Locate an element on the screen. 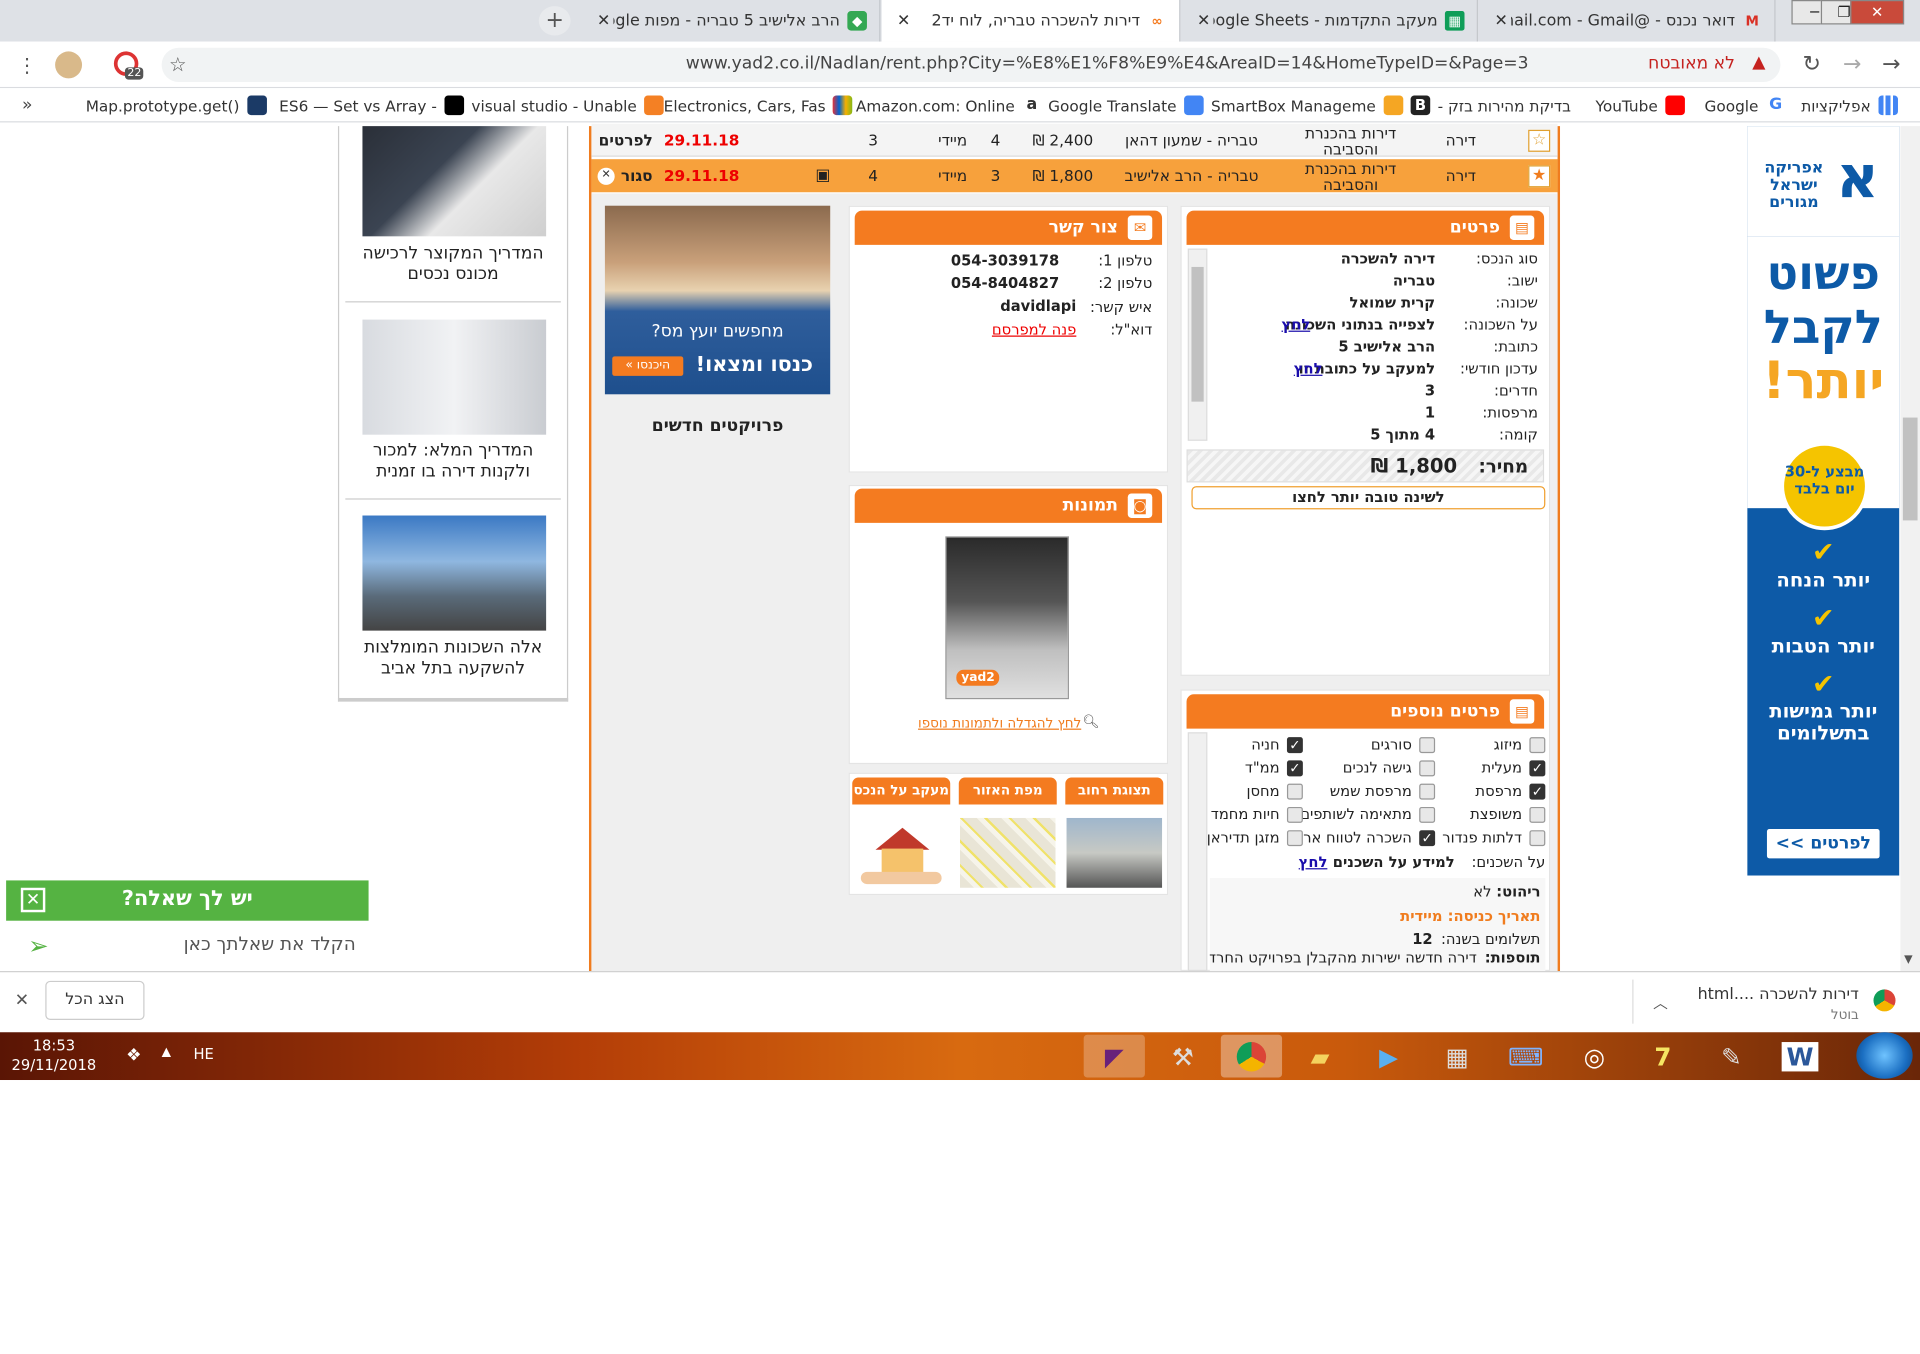  show-all-button: הצג הכל is located at coordinates (95, 1000).